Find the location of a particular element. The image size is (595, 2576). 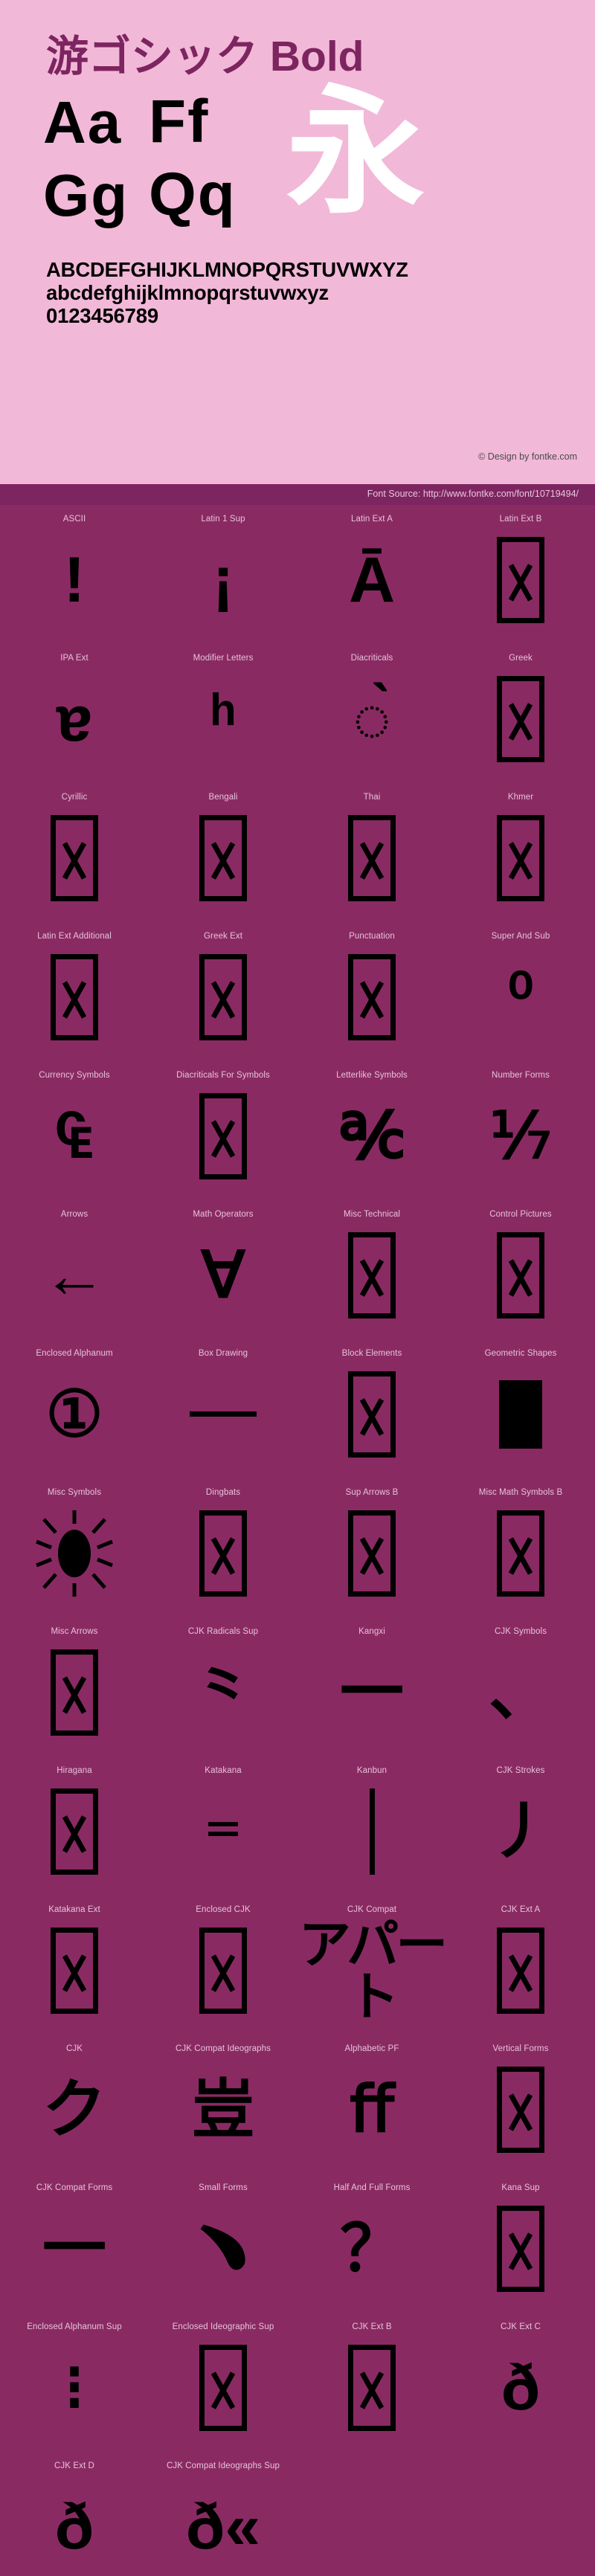

unicode-block-cell: Geometric Shapes is located at coordinates (521, 1411).